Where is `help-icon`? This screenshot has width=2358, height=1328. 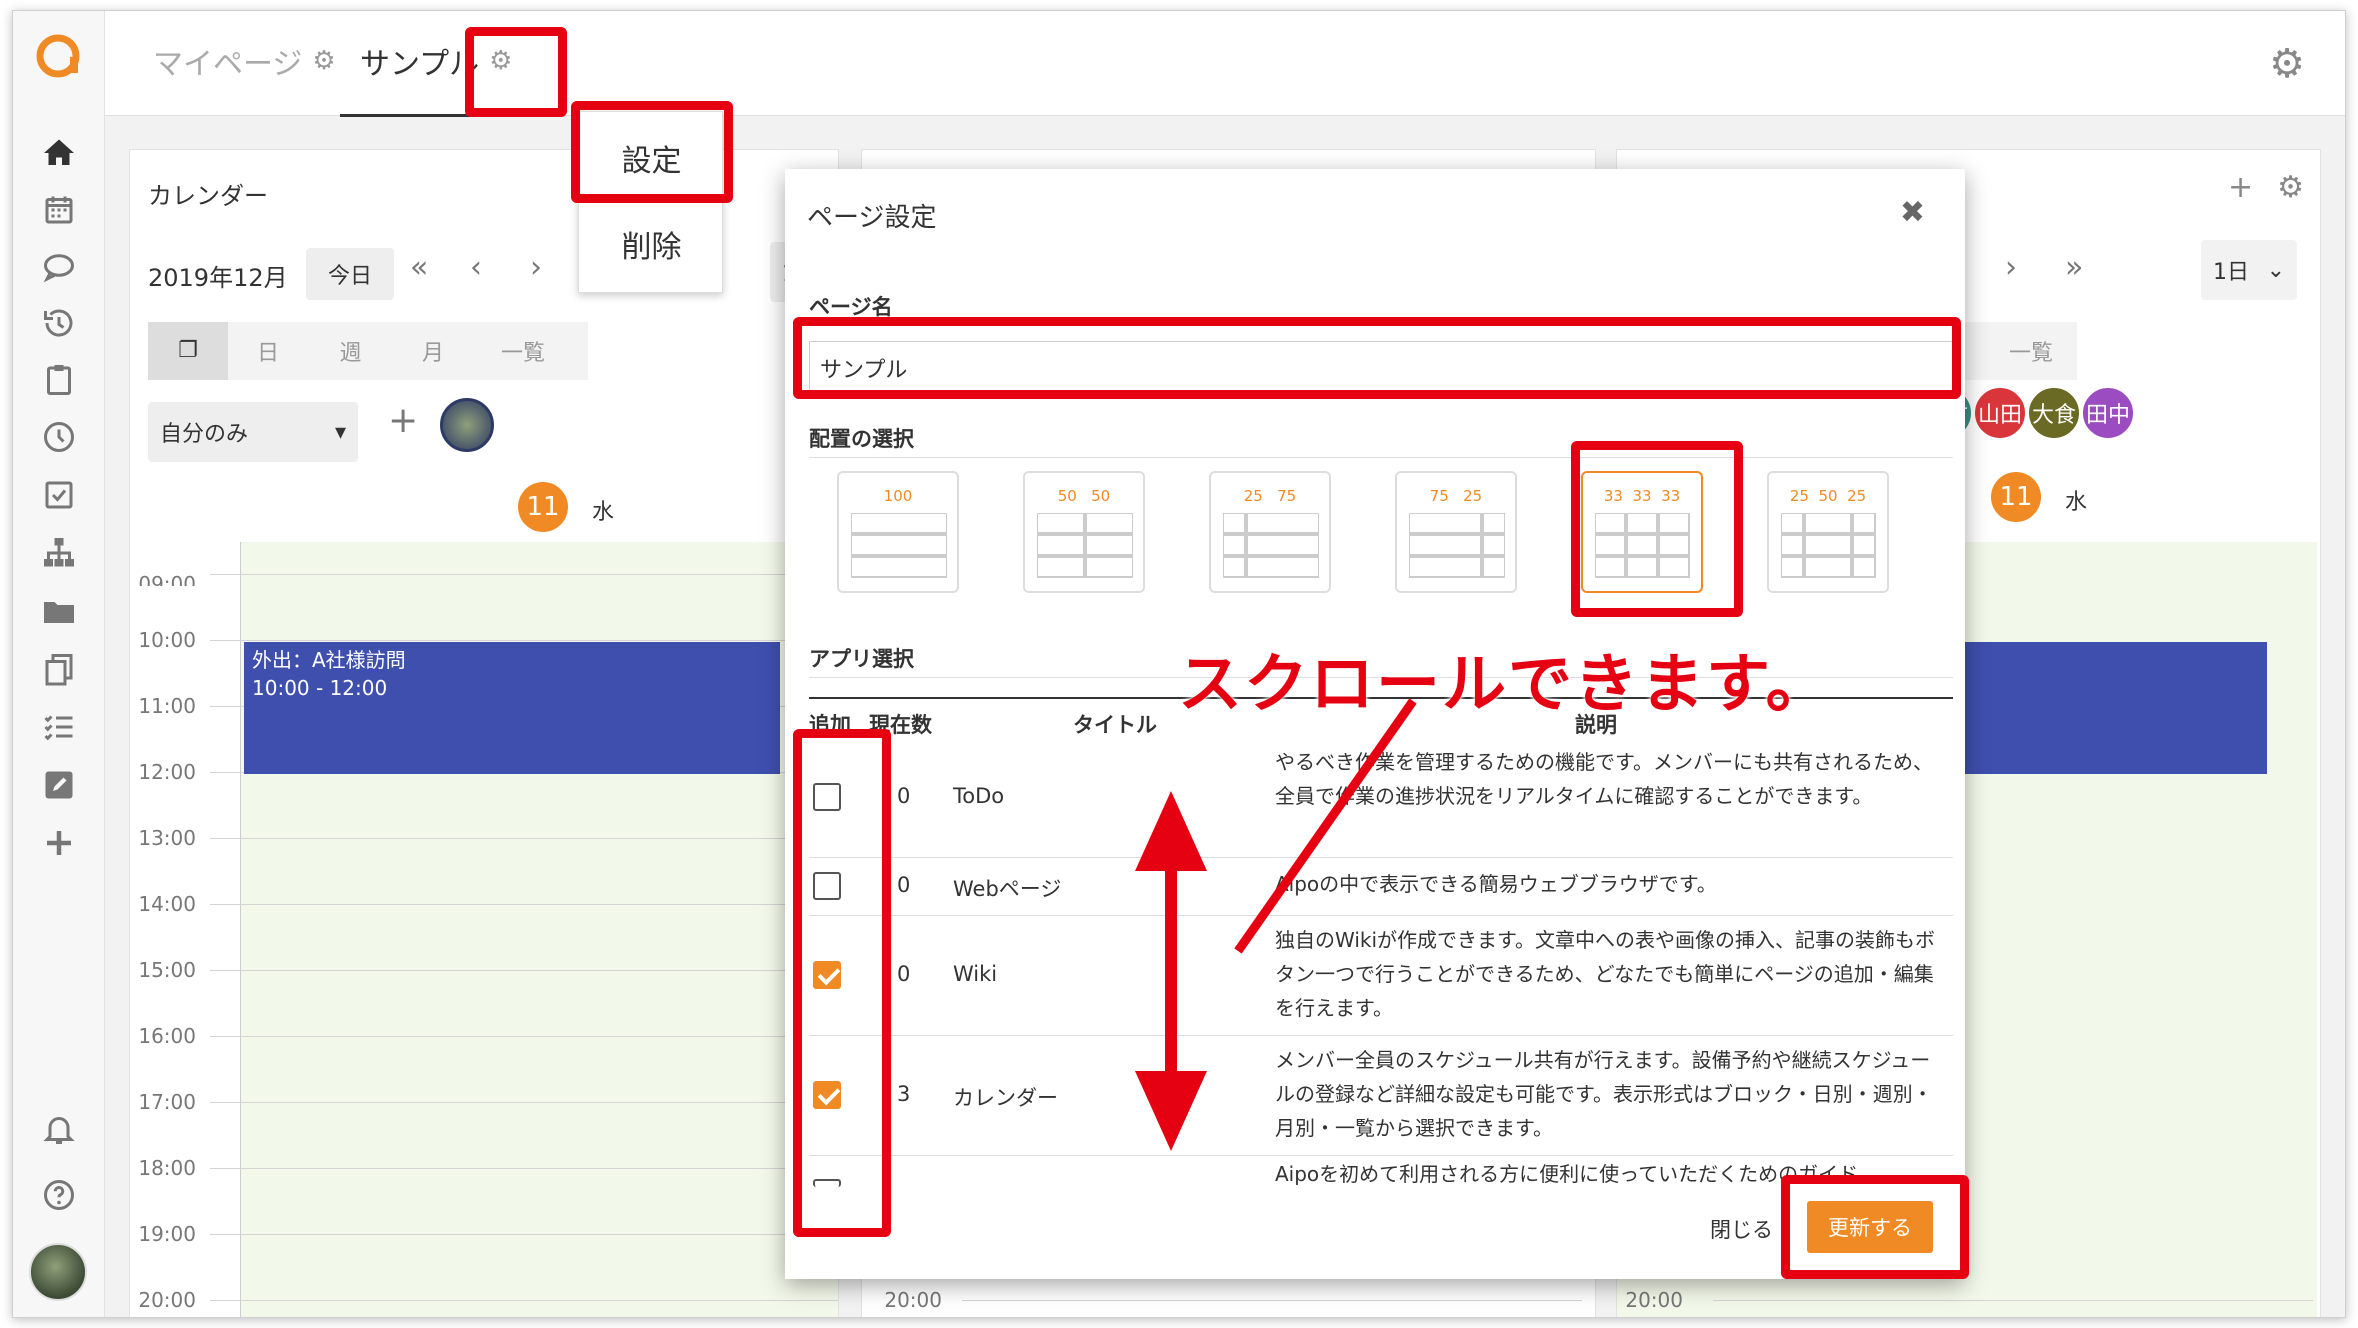
help-icon is located at coordinates (59, 1195).